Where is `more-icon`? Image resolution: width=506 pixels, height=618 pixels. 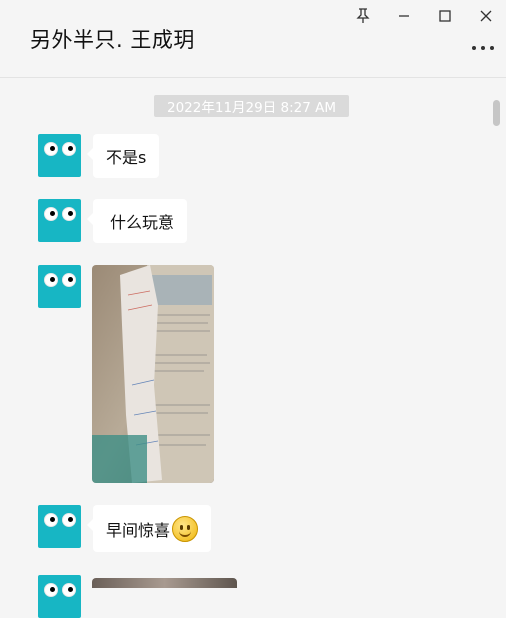 more-icon is located at coordinates (483, 48).